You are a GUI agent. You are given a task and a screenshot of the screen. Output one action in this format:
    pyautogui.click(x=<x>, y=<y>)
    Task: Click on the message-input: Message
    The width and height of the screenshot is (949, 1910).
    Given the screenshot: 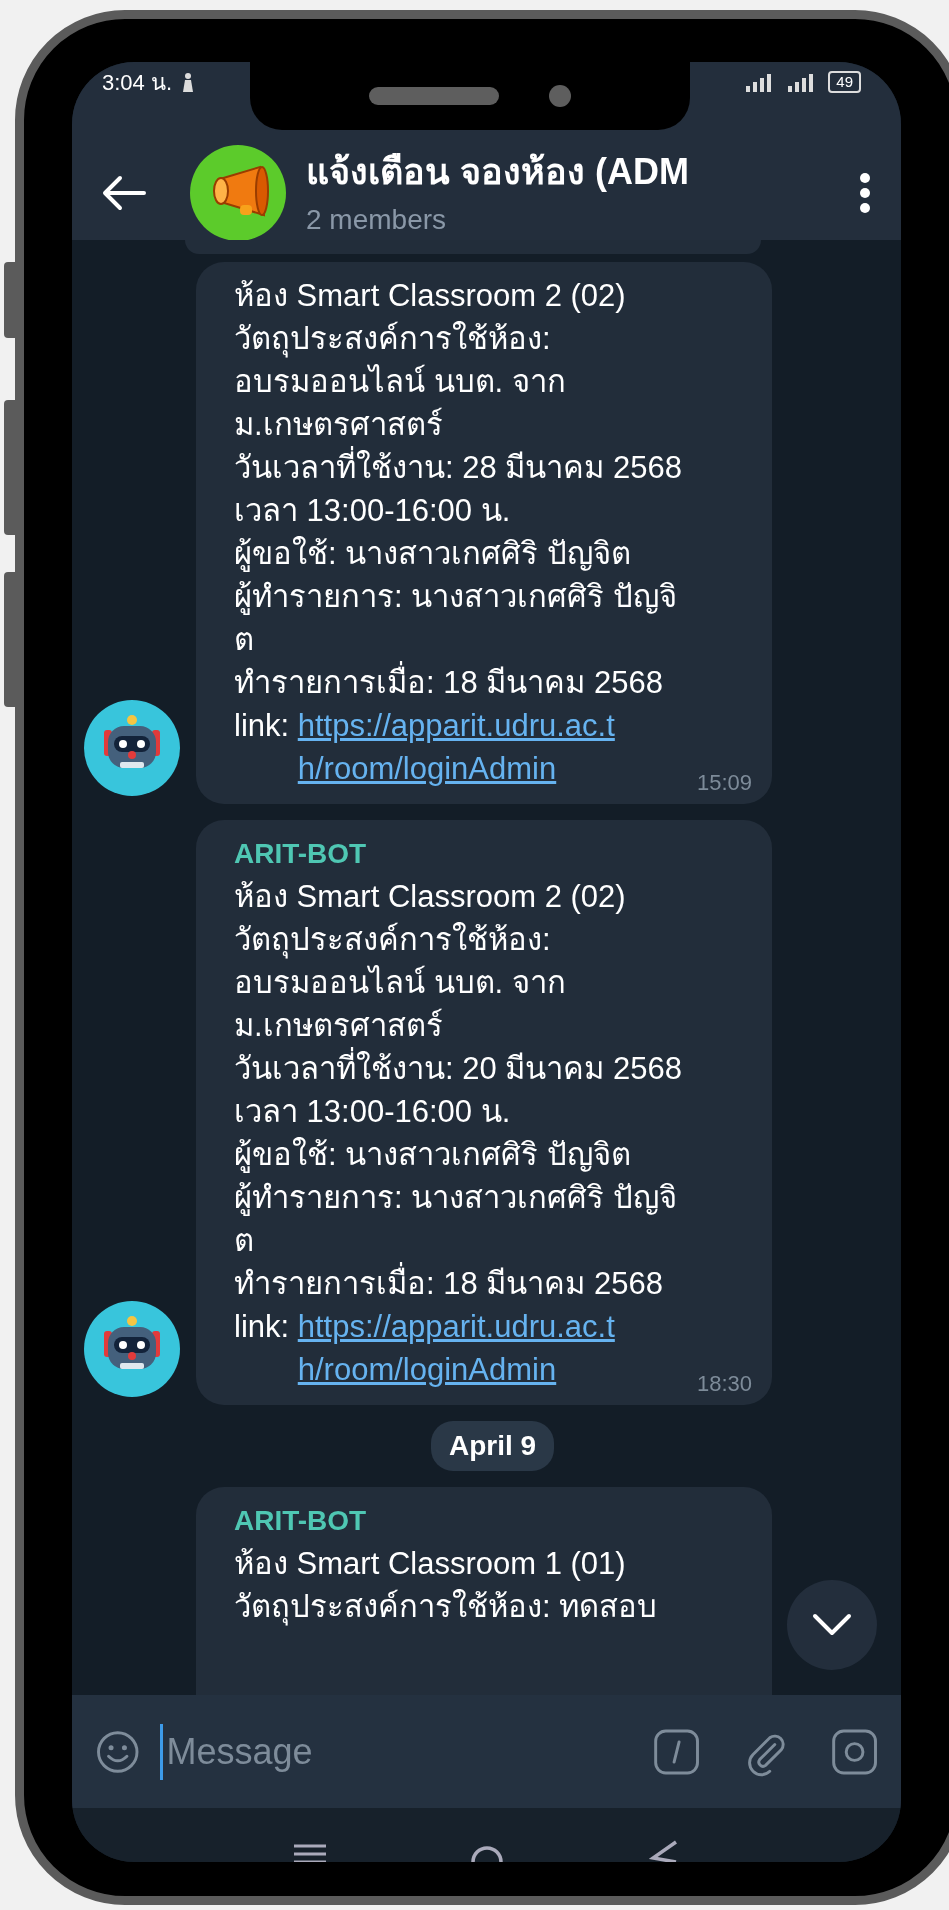 What is the action you would take?
    pyautogui.click(x=396, y=1751)
    